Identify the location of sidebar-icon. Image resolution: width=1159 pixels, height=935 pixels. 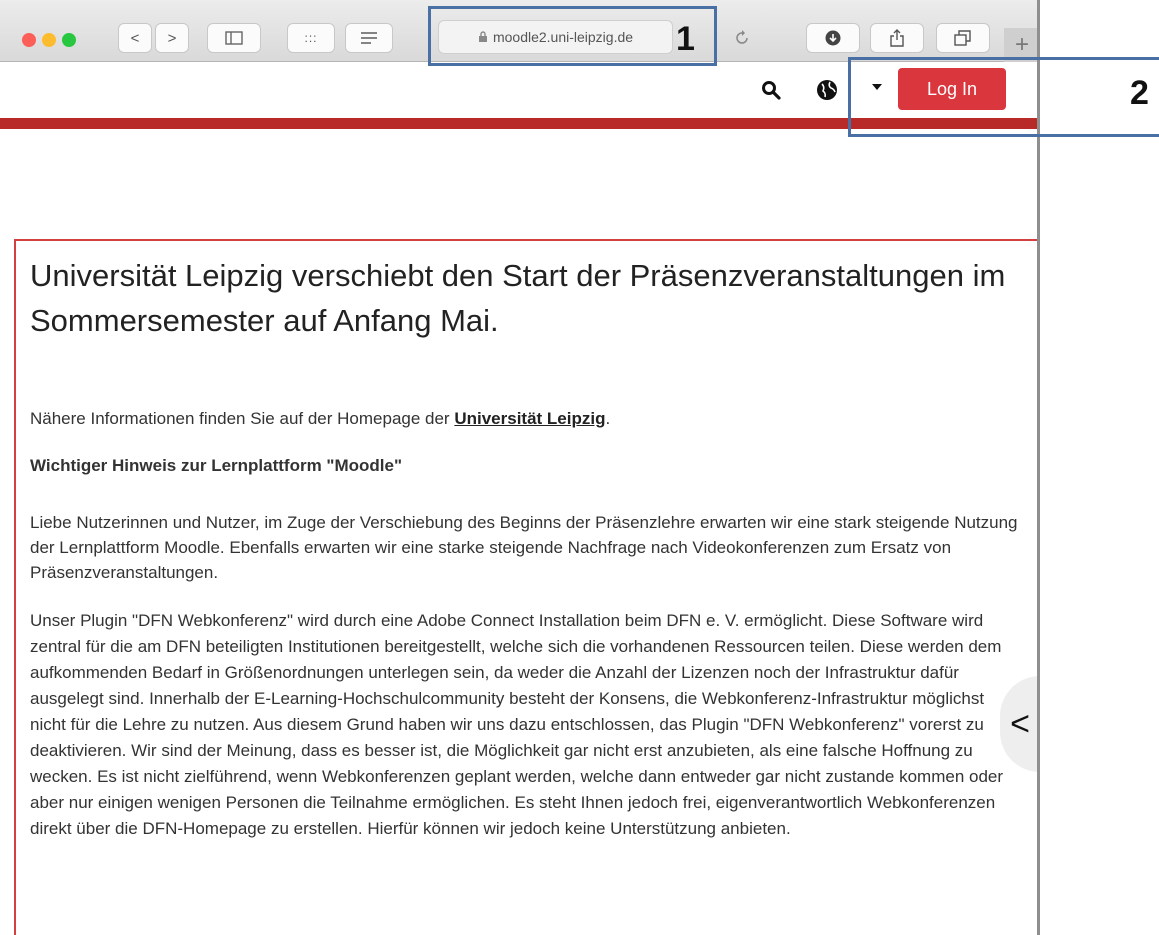
(234, 38).